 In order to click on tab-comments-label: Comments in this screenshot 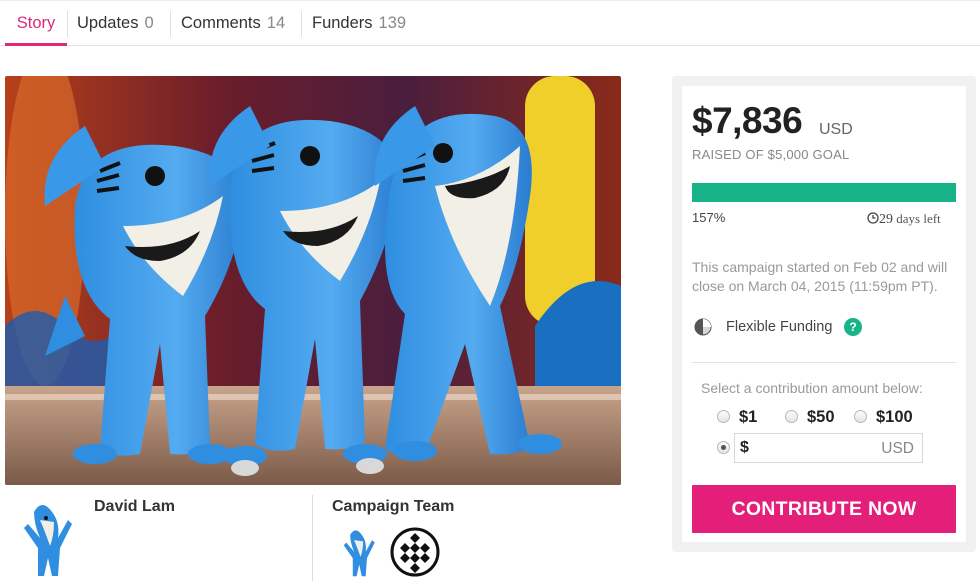, I will do `click(221, 23)`.